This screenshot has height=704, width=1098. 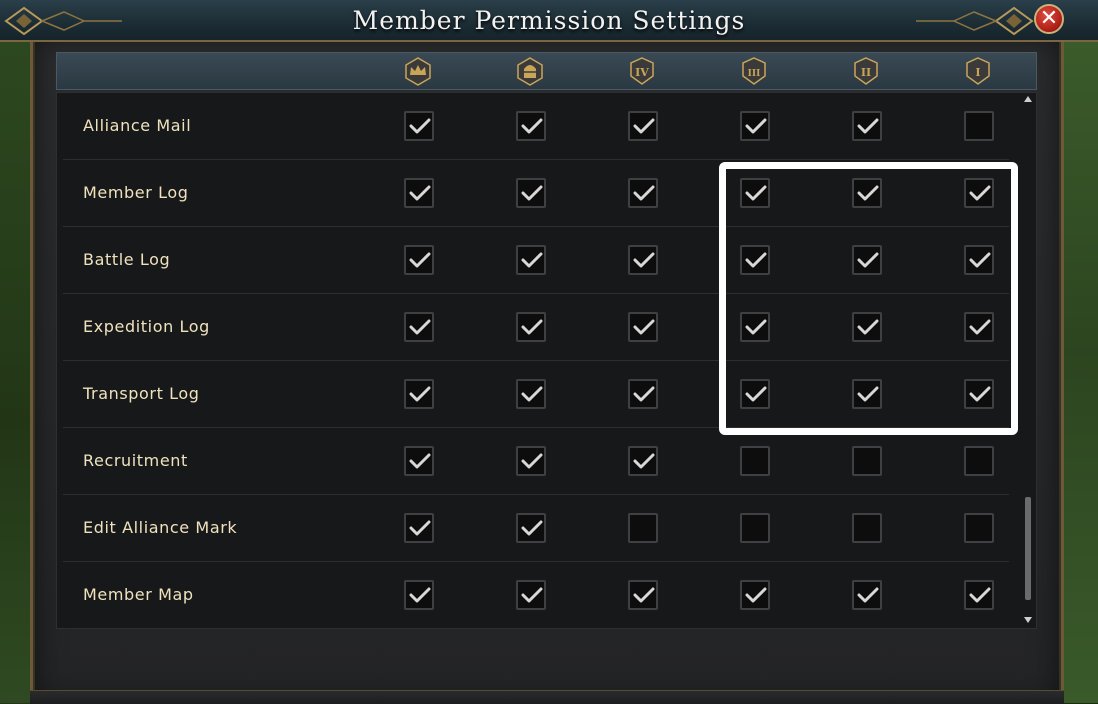 What do you see at coordinates (138, 594) in the screenshot?
I see `permission-label: Member Map` at bounding box center [138, 594].